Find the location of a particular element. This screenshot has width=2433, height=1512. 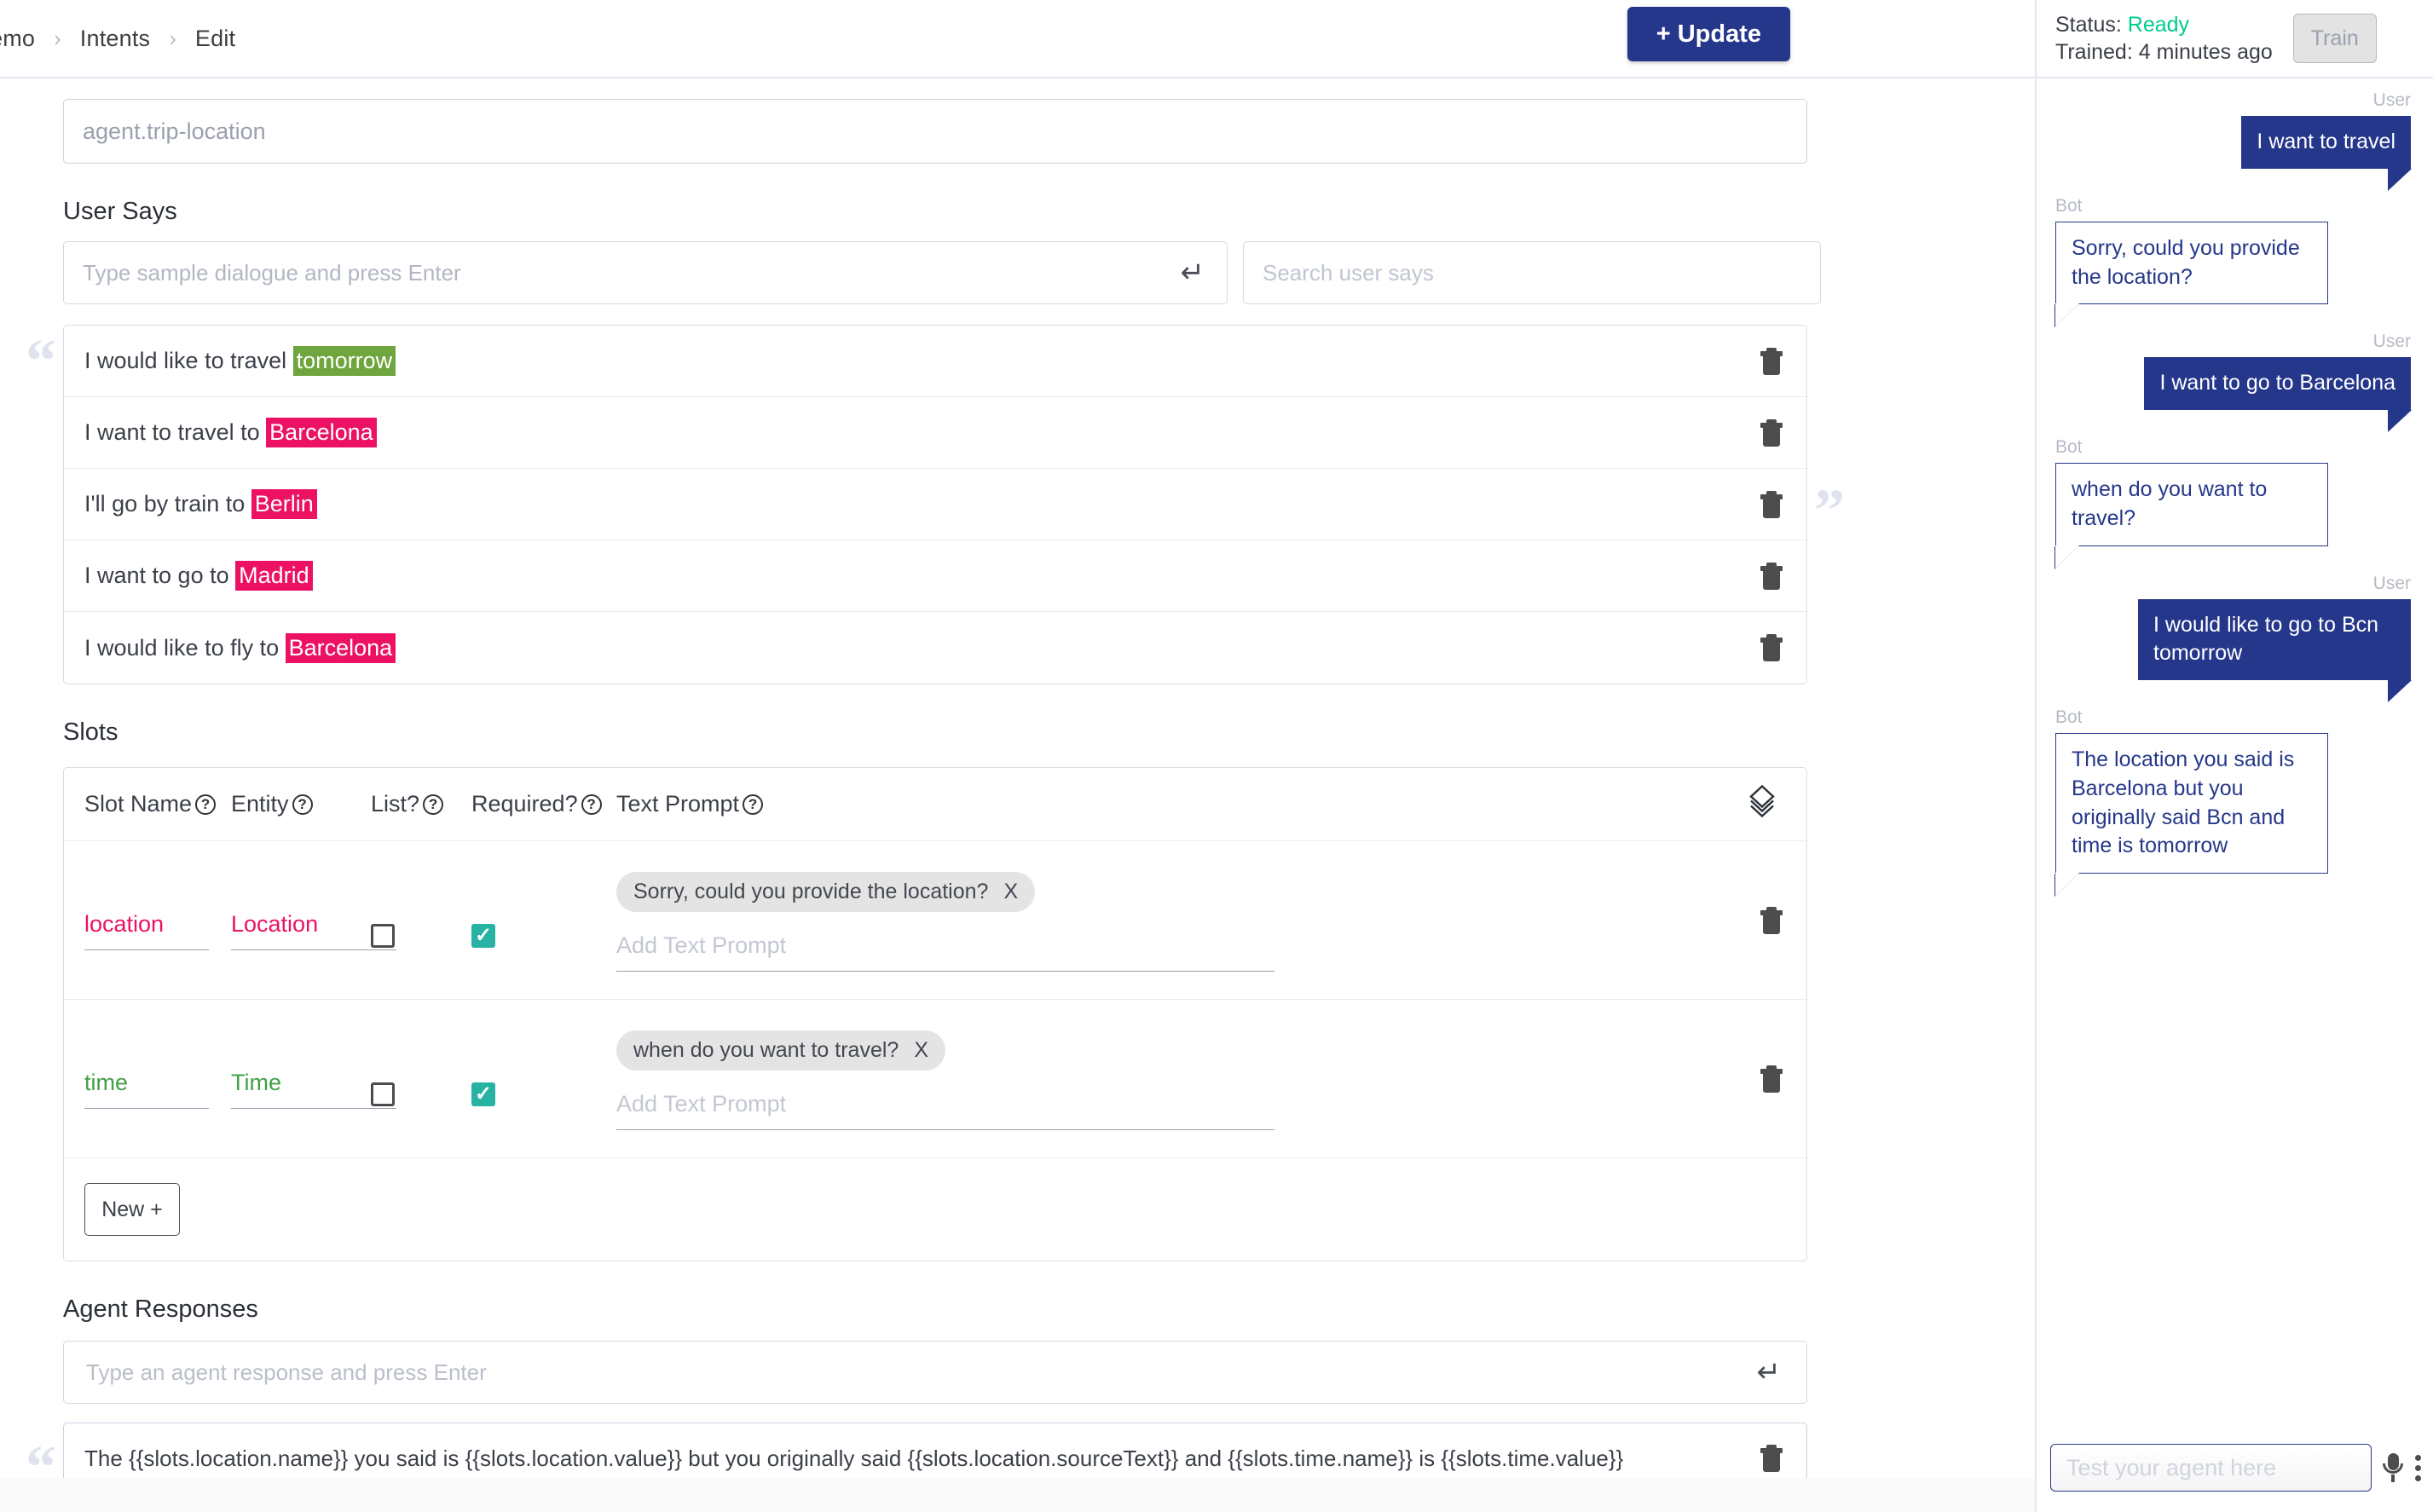

user-says-item: I want to go to Madrid is located at coordinates (935, 576).